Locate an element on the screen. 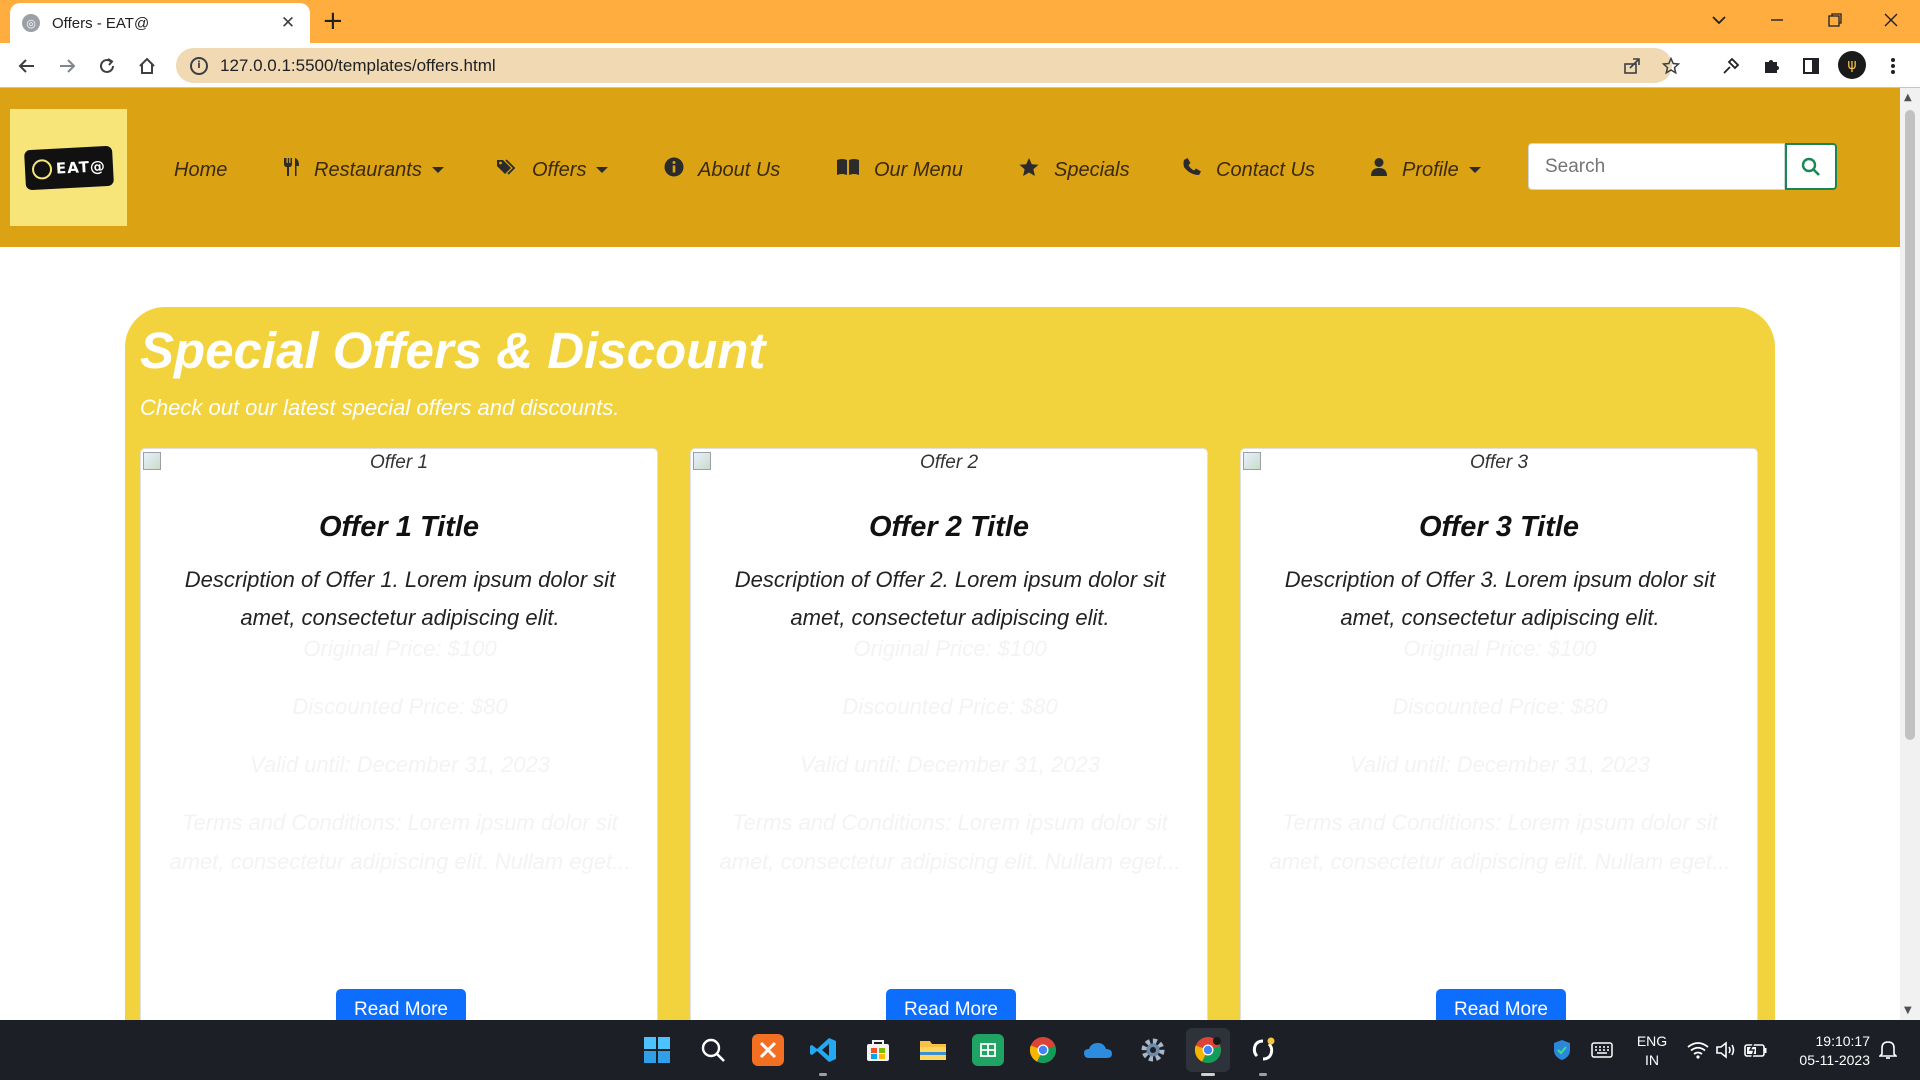 The height and width of the screenshot is (1080, 1920). star-icon is located at coordinates (1029, 170).